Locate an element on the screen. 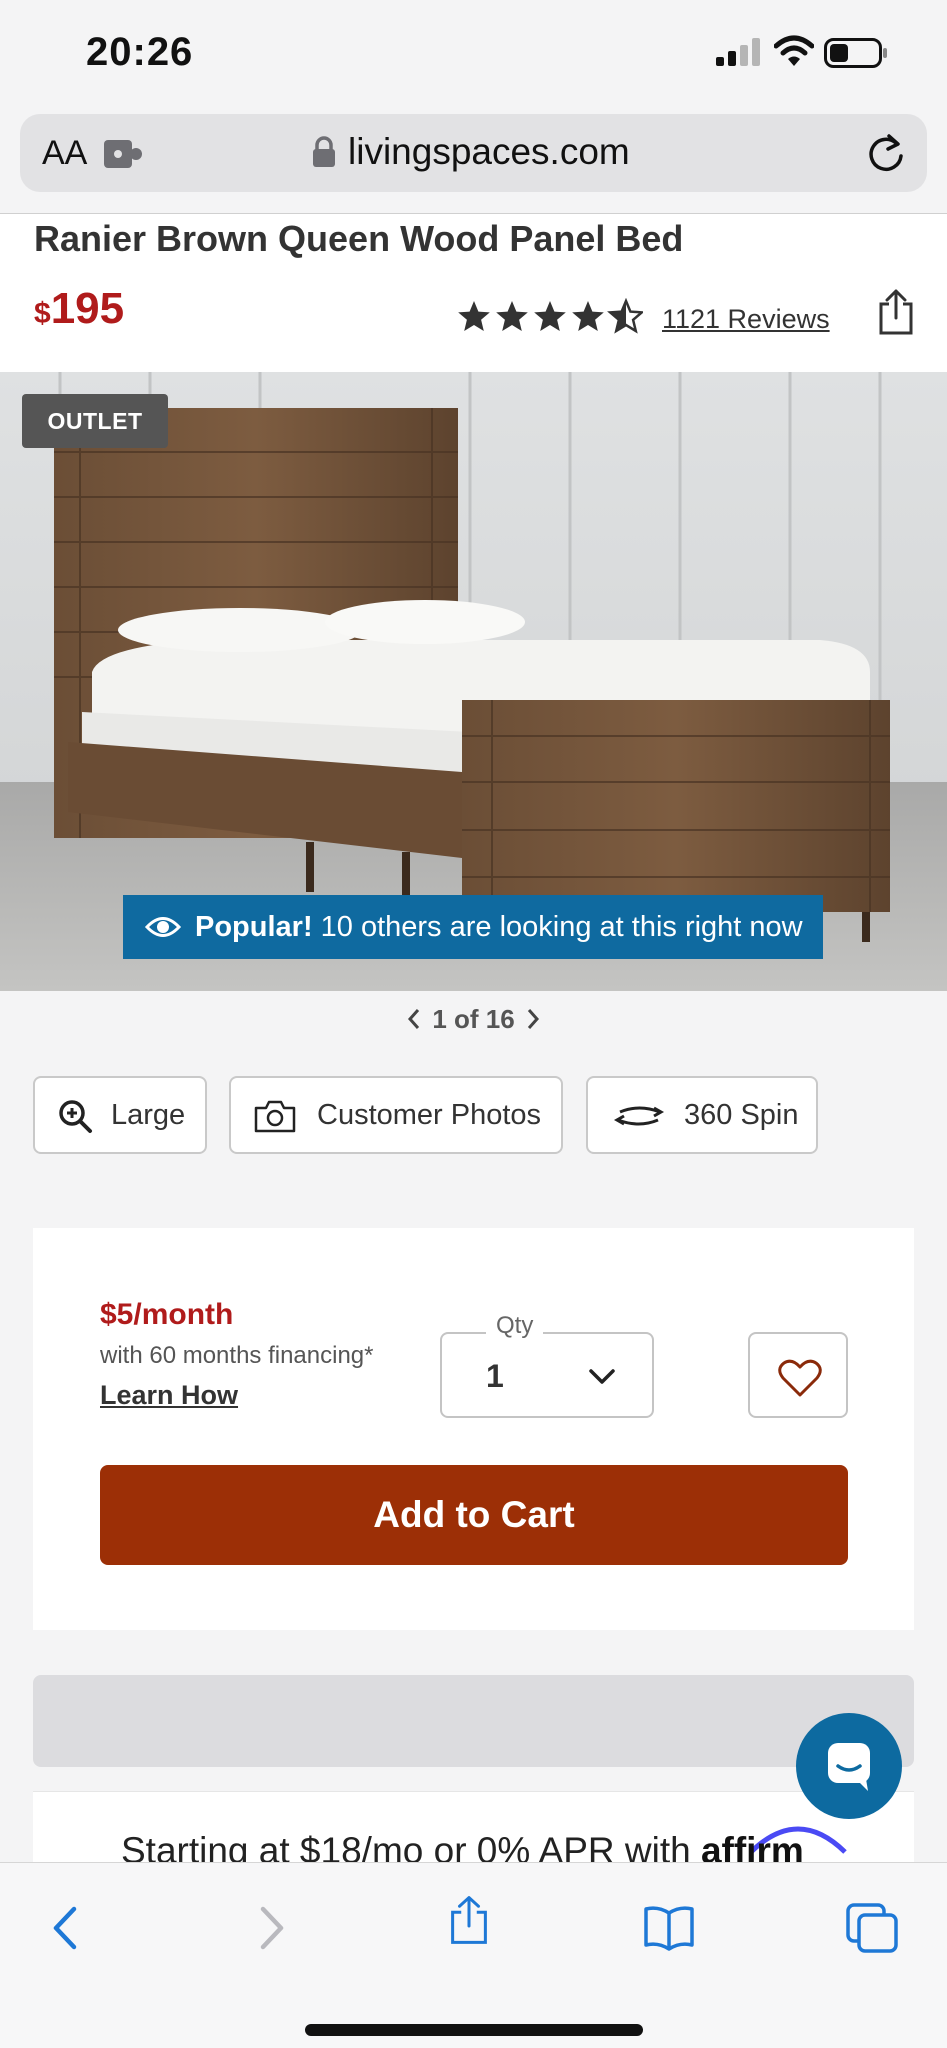  view-large-button: Large is located at coordinates (120, 1115).